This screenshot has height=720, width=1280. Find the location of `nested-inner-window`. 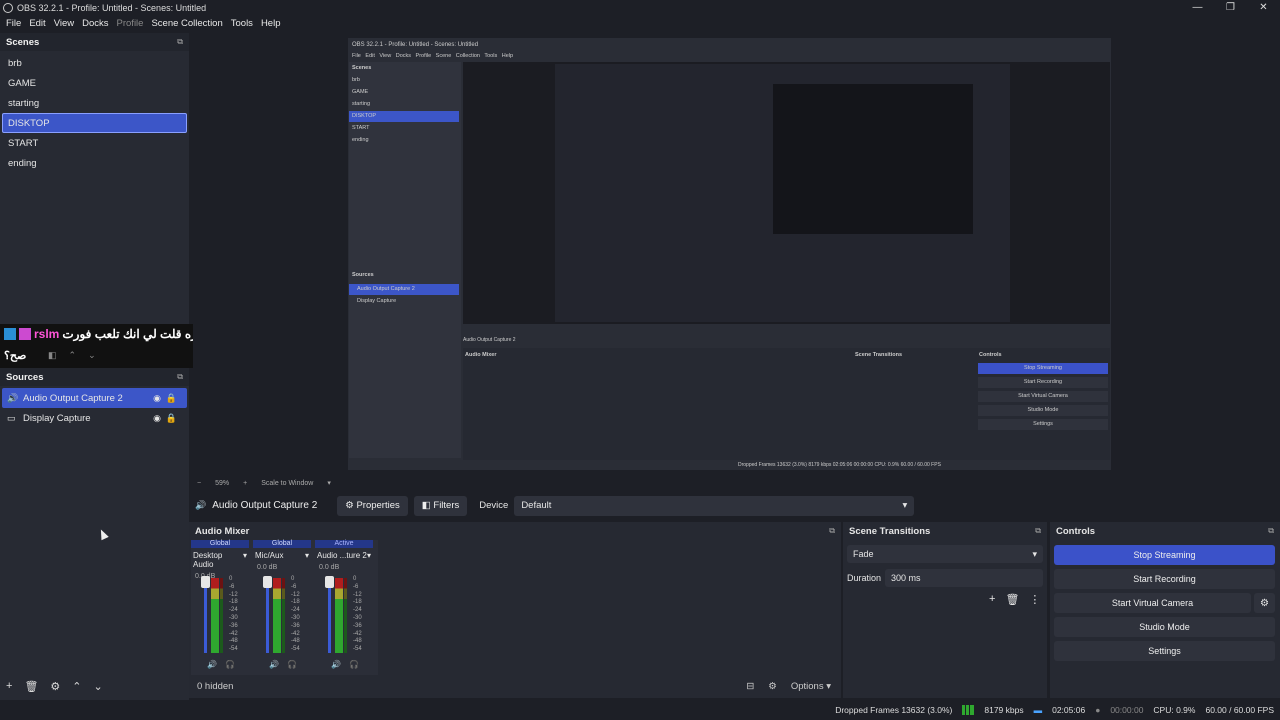

nested-inner-window is located at coordinates (782, 193).